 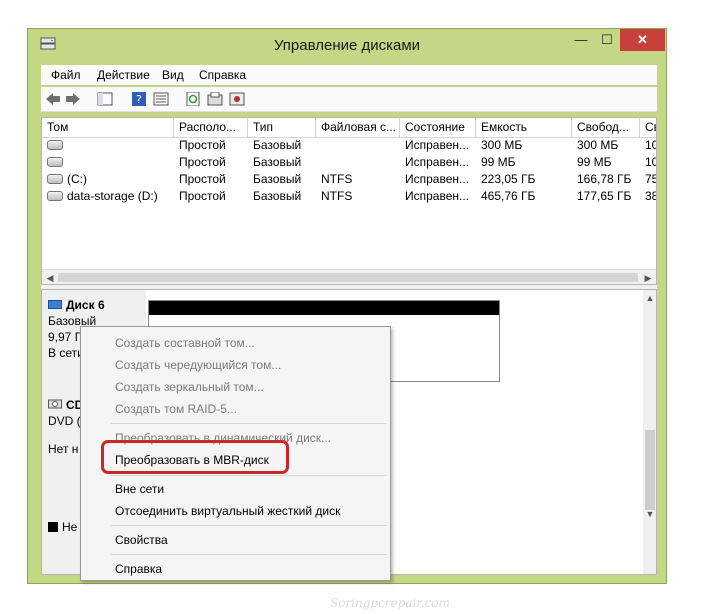 What do you see at coordinates (347, 44) in the screenshot?
I see `title-bar: Управление дисками — ☐ ✕` at bounding box center [347, 44].